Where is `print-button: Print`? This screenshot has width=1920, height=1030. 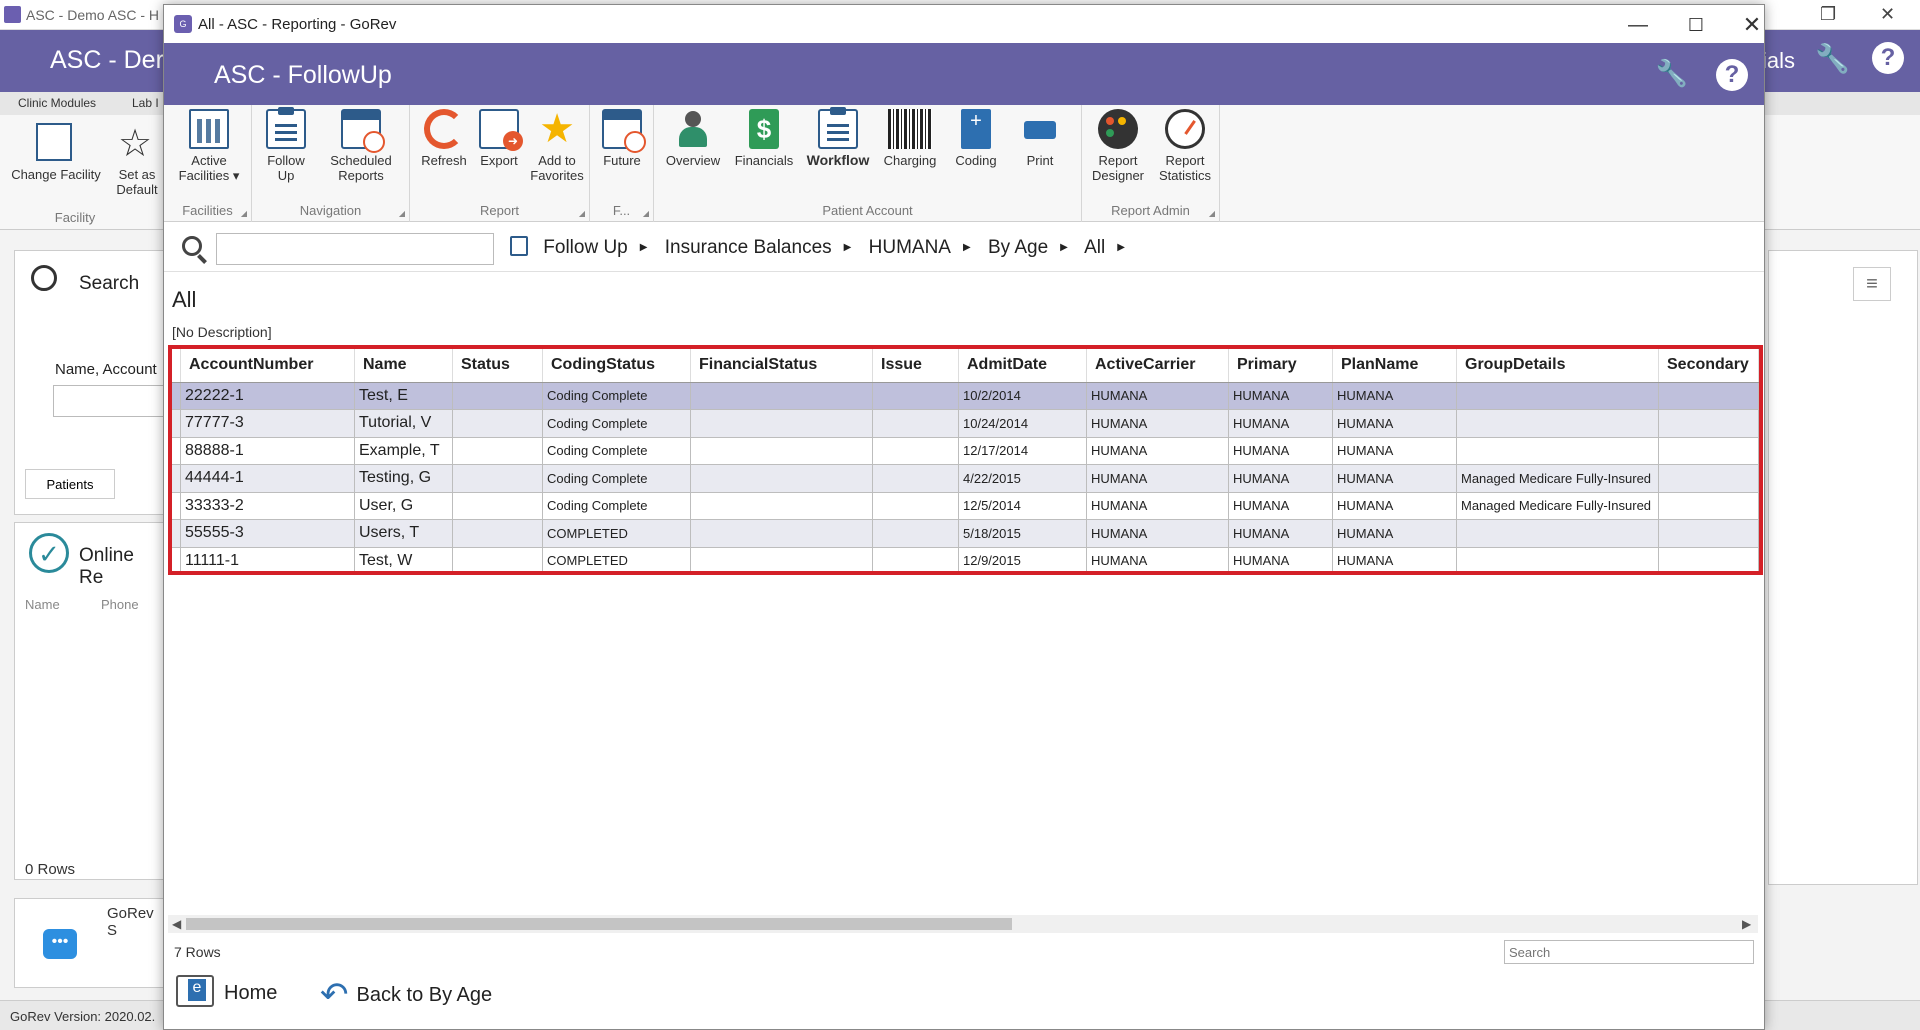
print-button: Print is located at coordinates (1040, 138).